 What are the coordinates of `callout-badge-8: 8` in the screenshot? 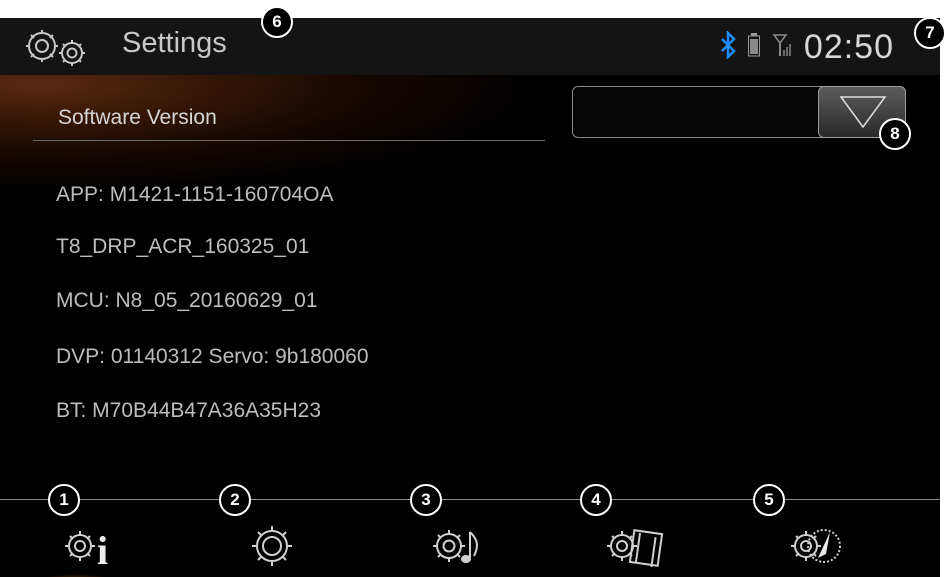 It's located at (895, 134).